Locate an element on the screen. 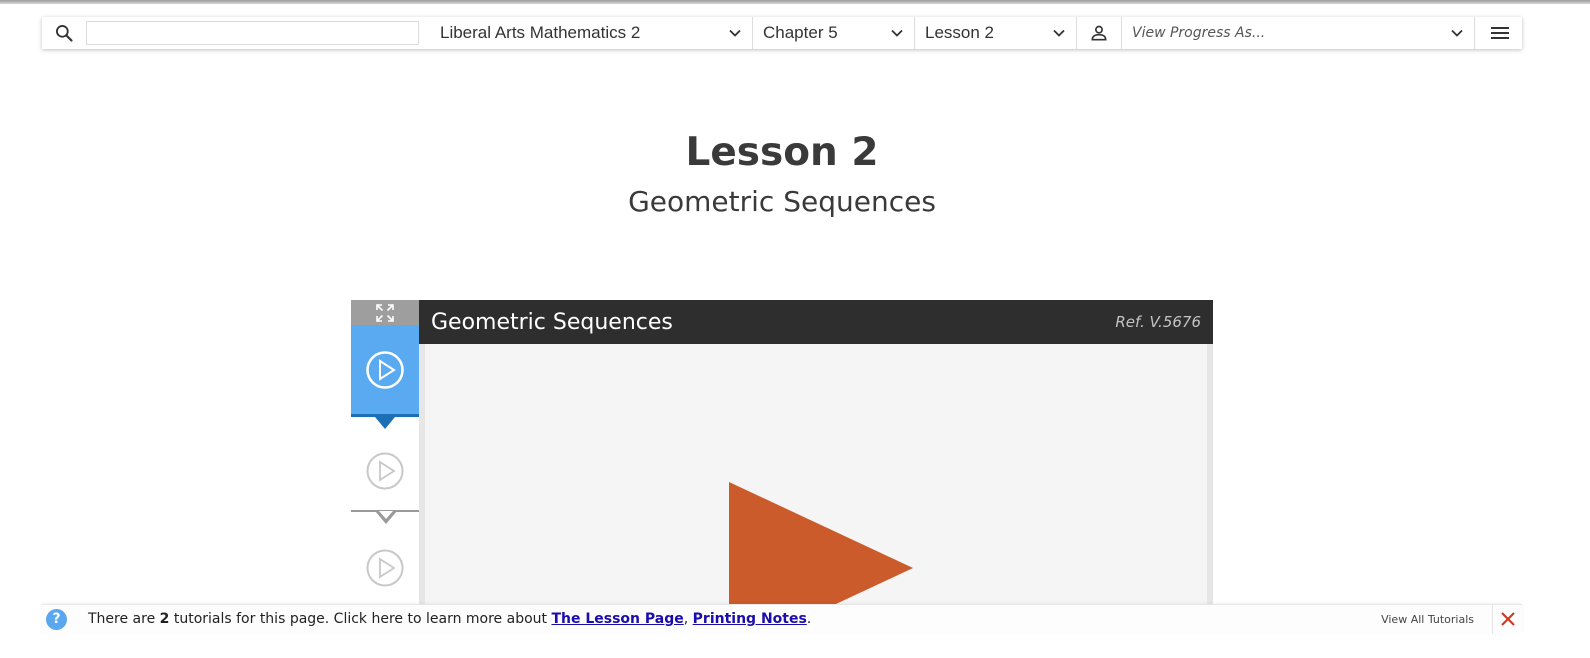 The width and height of the screenshot is (1590, 658). menu-button is located at coordinates (1500, 33).